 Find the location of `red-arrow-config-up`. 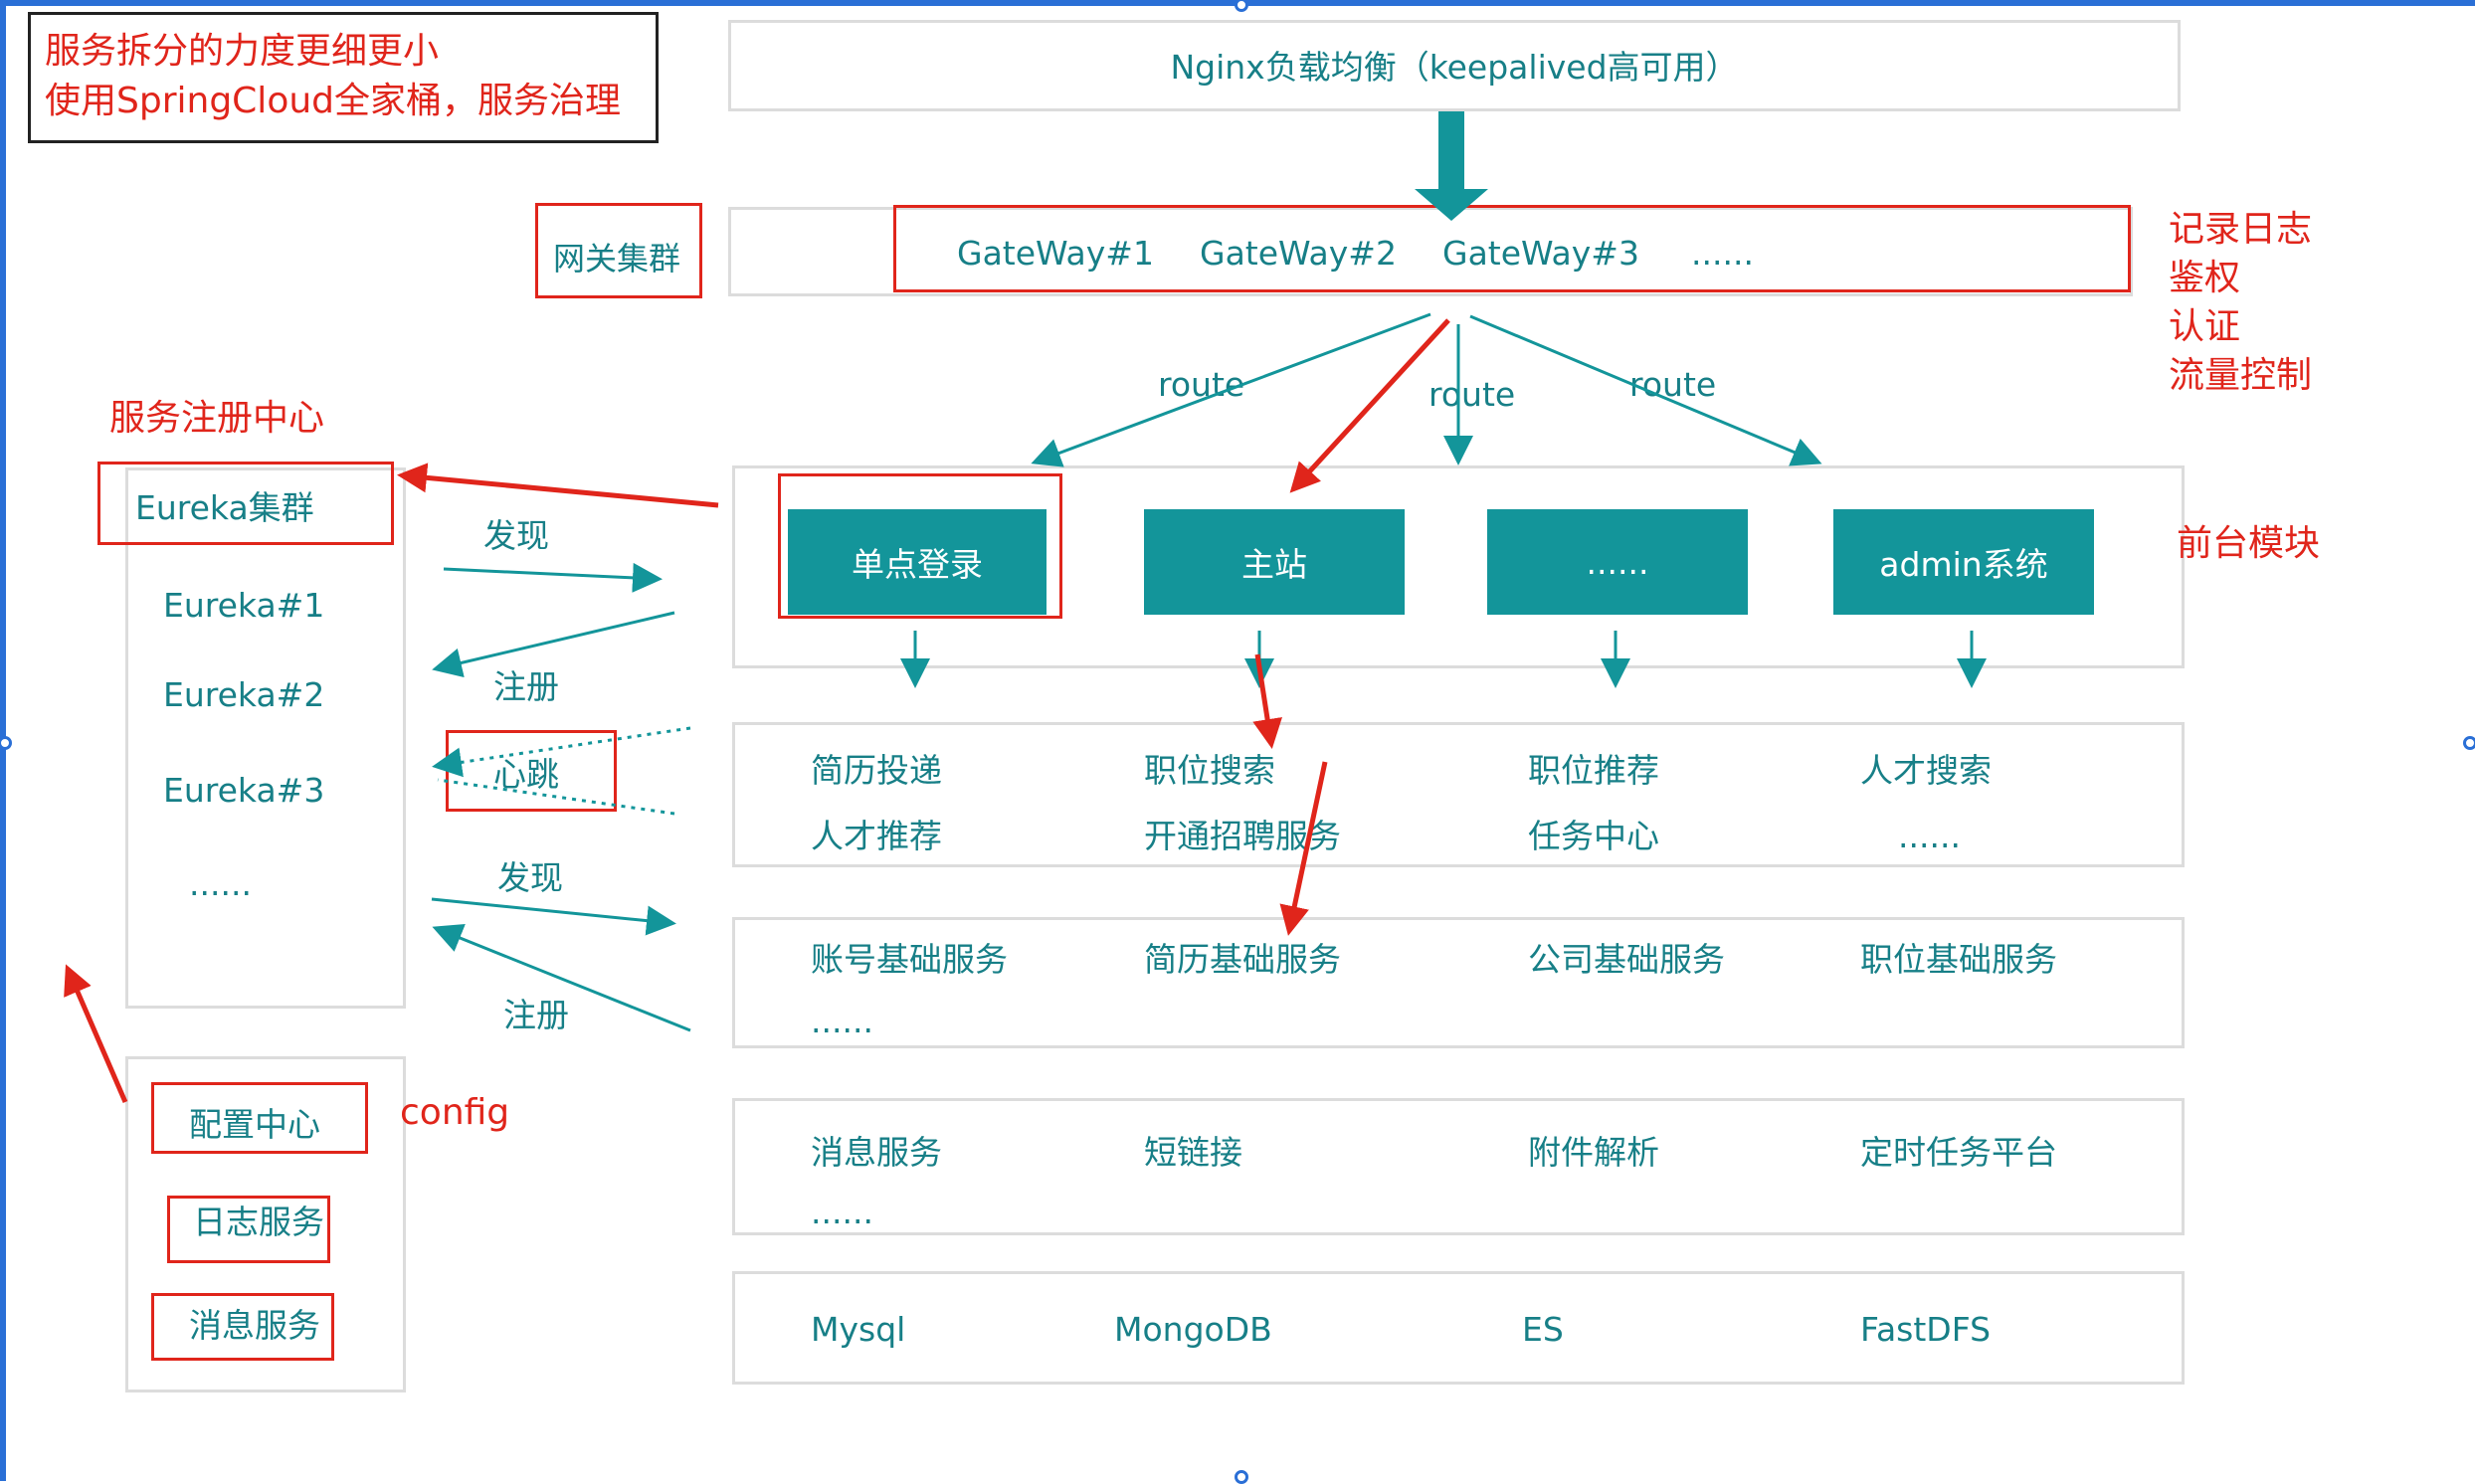

red-arrow-config-up is located at coordinates (96, 1033).